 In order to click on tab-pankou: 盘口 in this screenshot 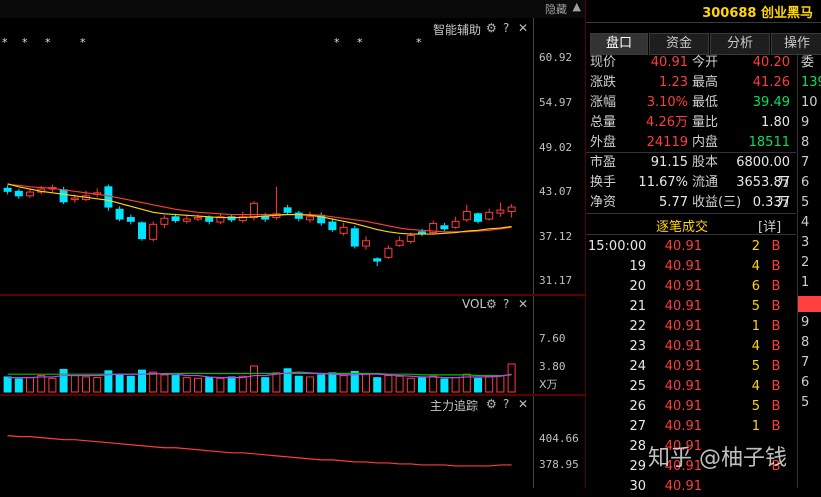, I will do `click(619, 44)`.